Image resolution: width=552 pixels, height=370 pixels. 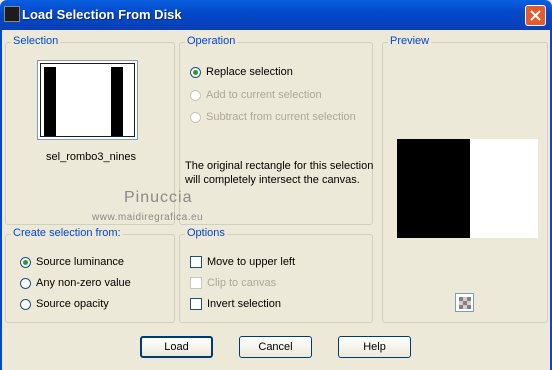 What do you see at coordinates (196, 304) in the screenshot?
I see `checkbox-invert-selection-box` at bounding box center [196, 304].